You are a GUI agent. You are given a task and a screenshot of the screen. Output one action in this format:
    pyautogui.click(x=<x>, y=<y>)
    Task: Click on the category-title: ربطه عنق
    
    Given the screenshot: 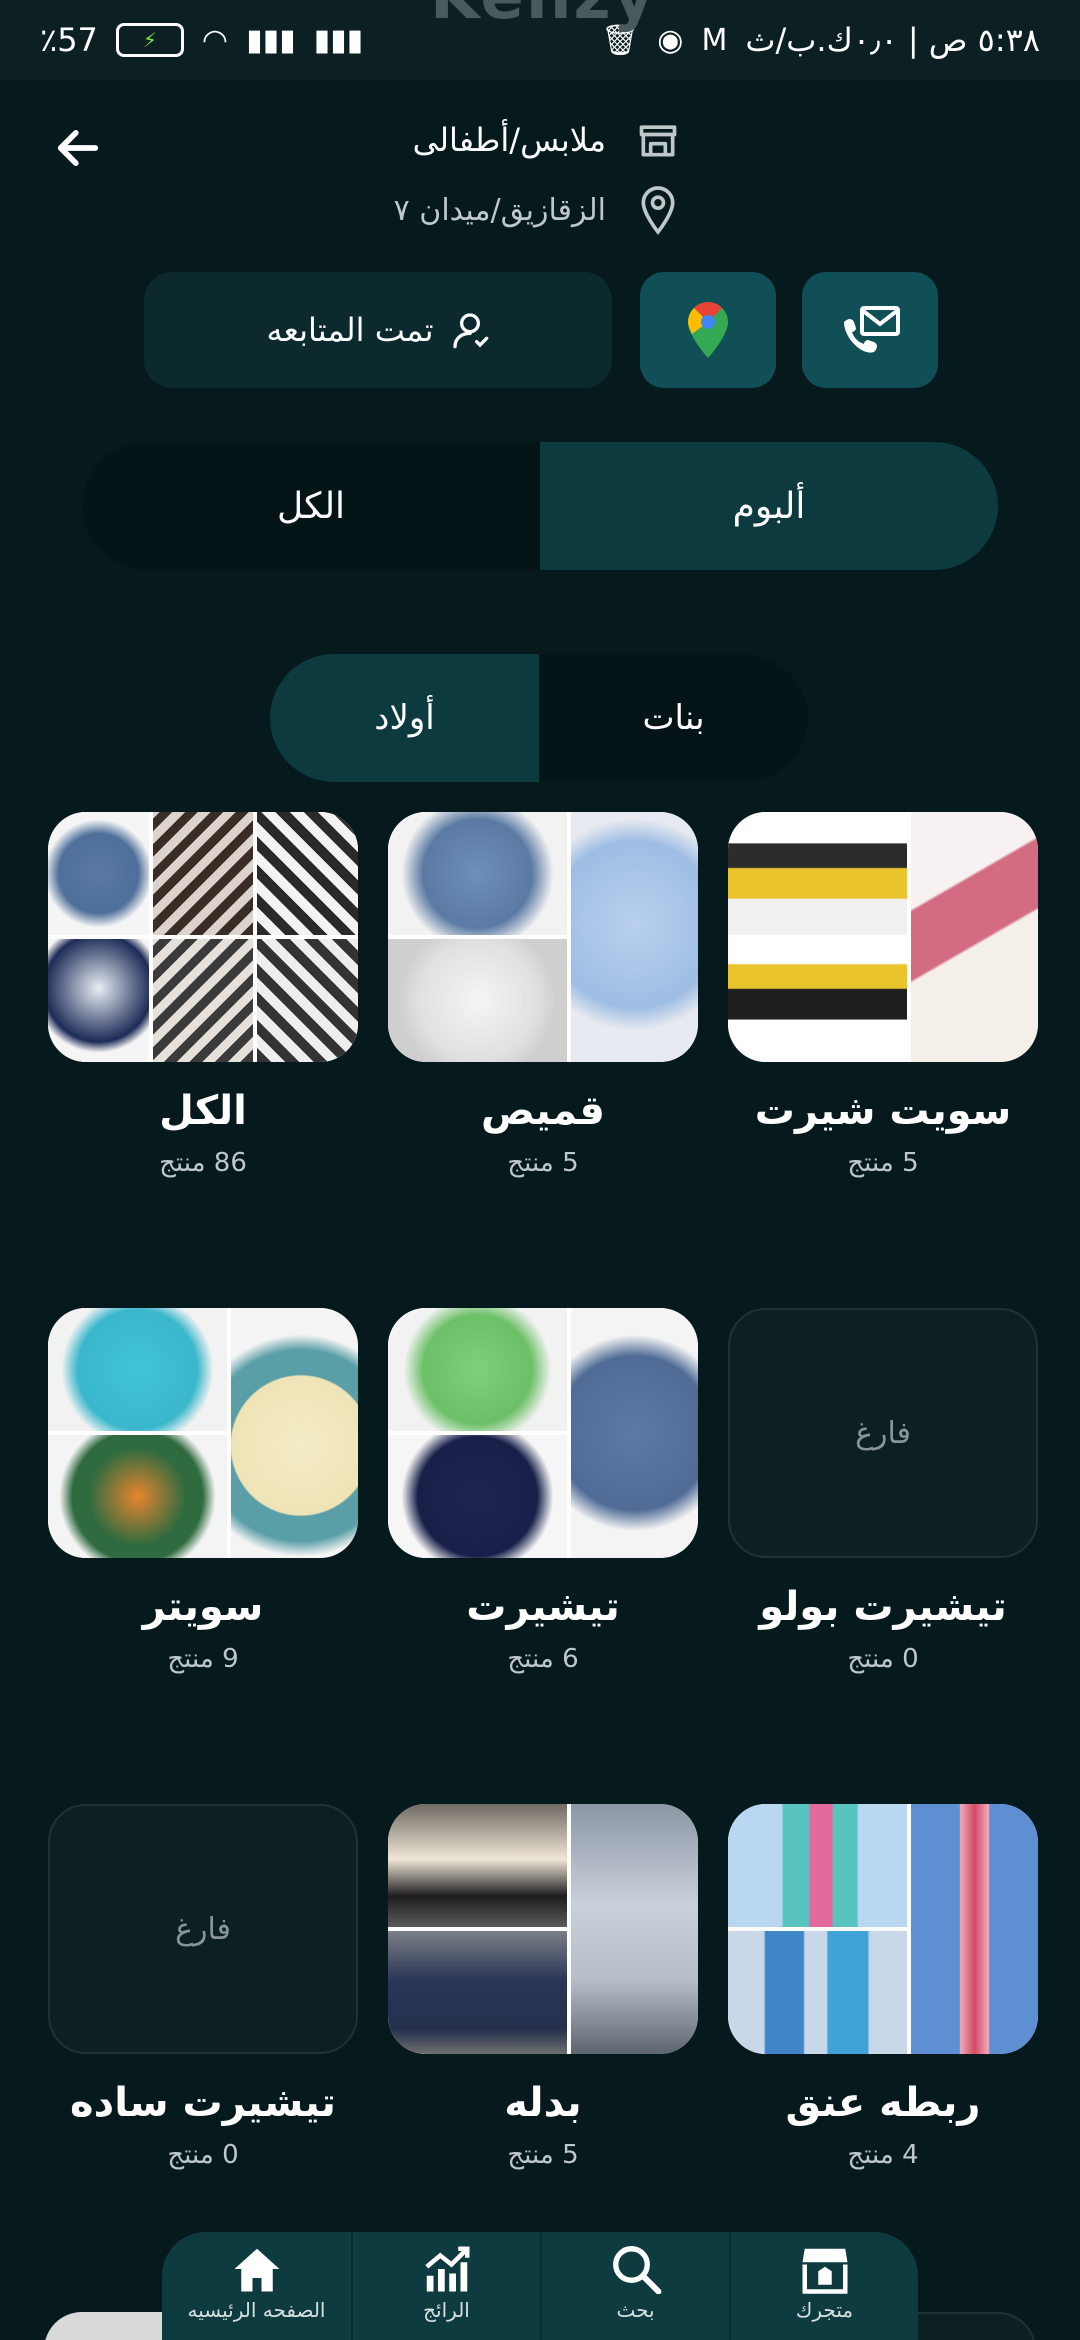 What is the action you would take?
    pyautogui.click(x=883, y=2103)
    